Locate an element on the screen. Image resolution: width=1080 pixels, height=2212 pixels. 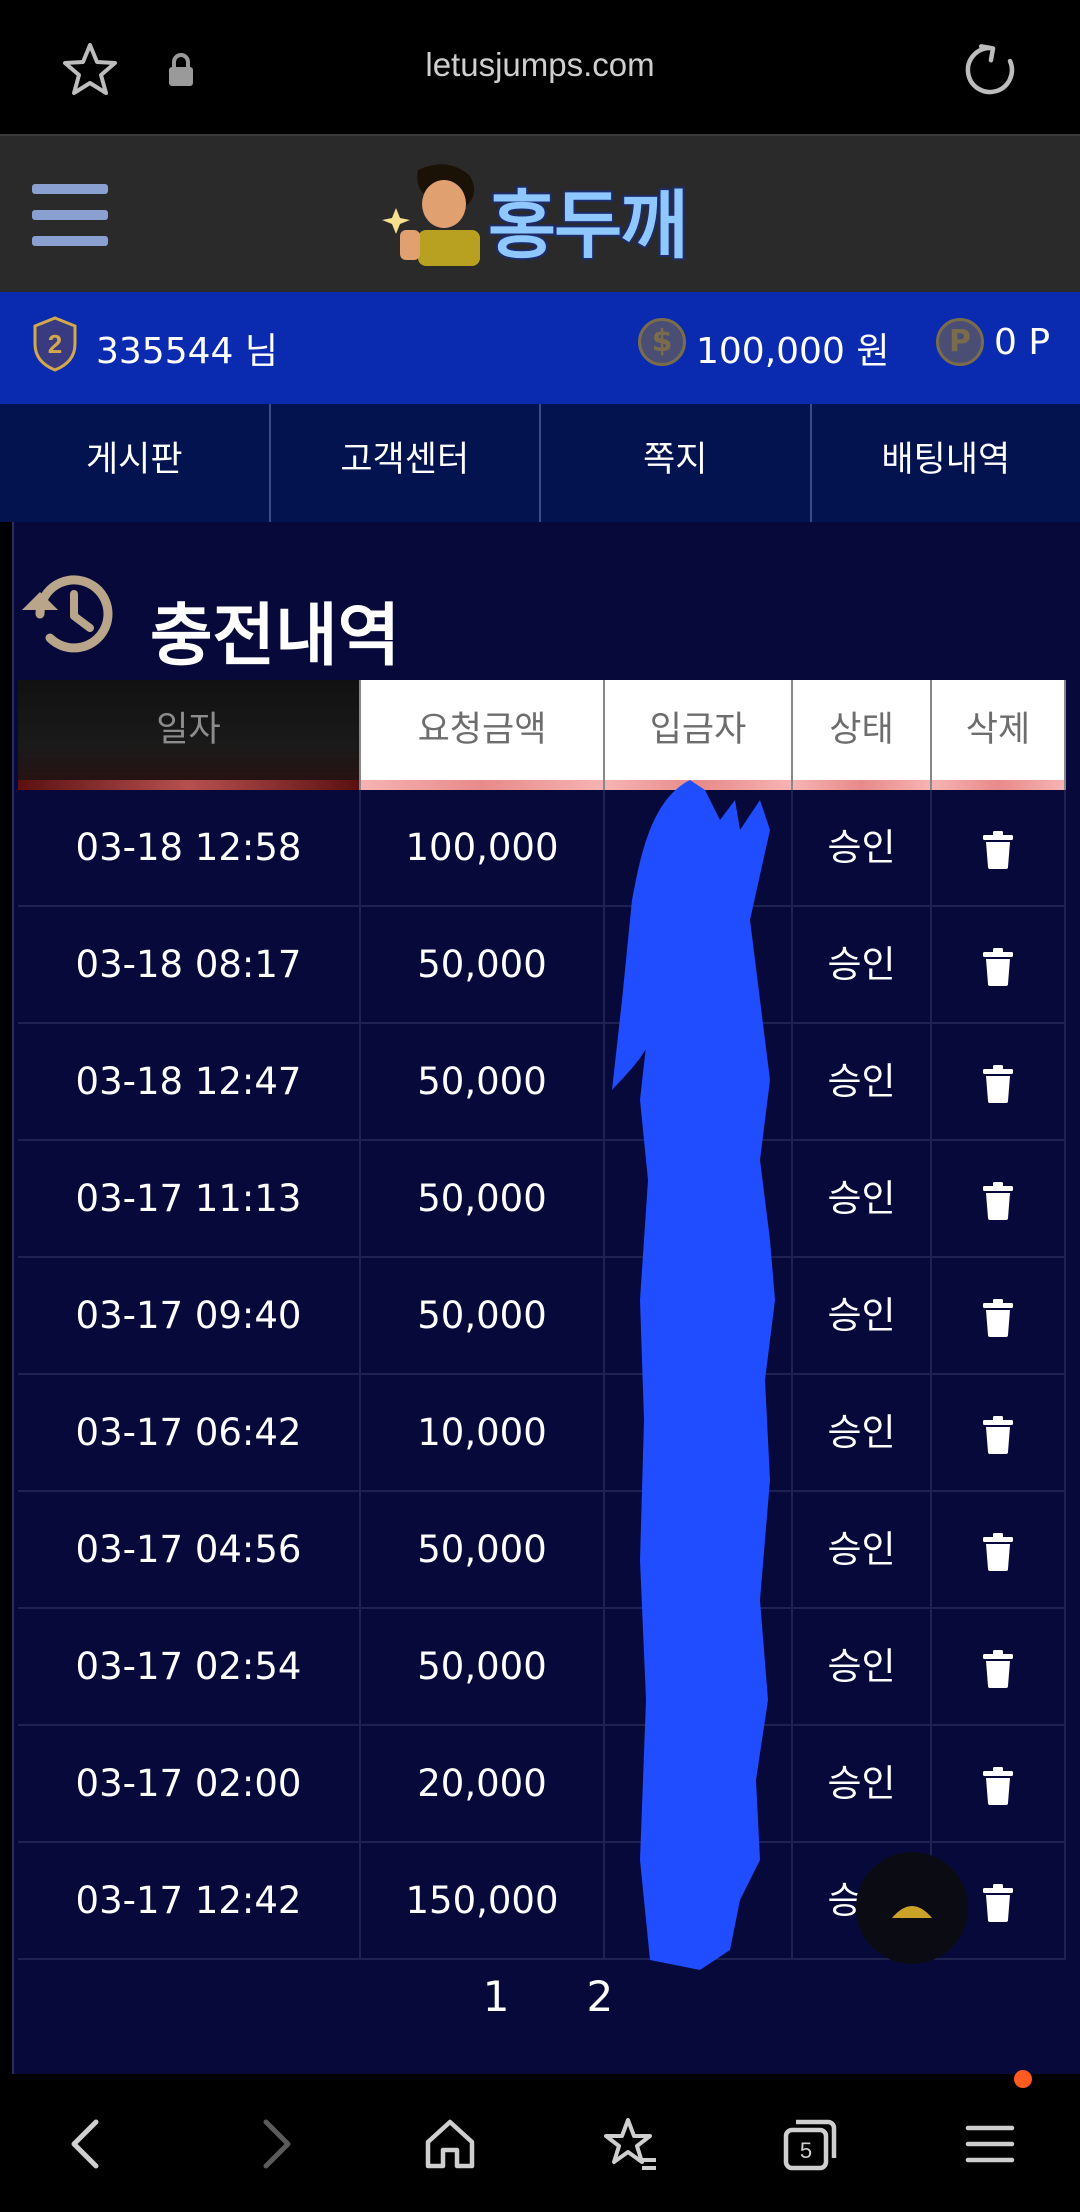
scroll-to-top-button is located at coordinates (912, 1908).